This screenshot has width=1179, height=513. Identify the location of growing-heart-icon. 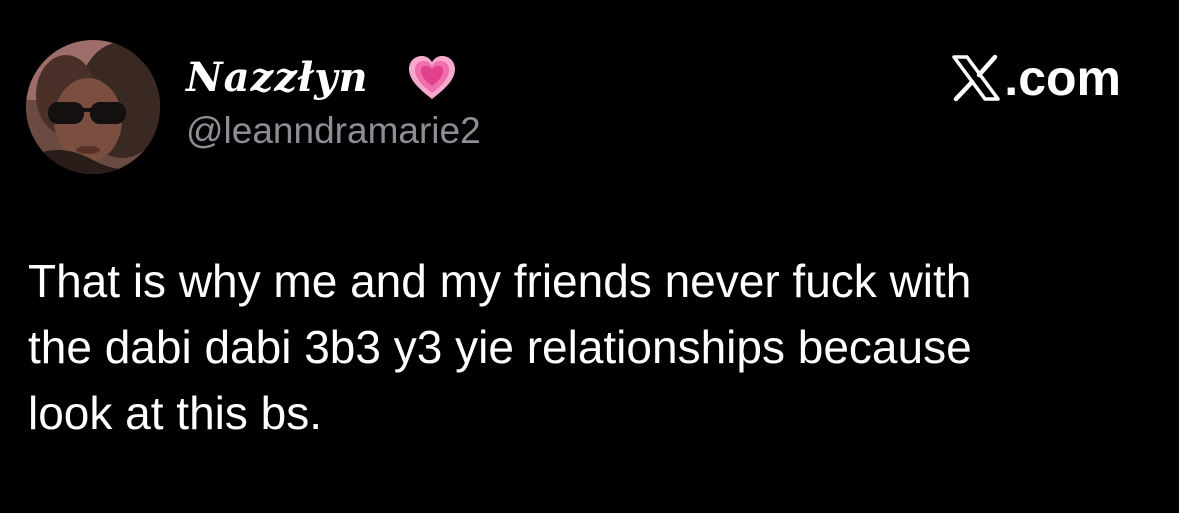
(432, 77).